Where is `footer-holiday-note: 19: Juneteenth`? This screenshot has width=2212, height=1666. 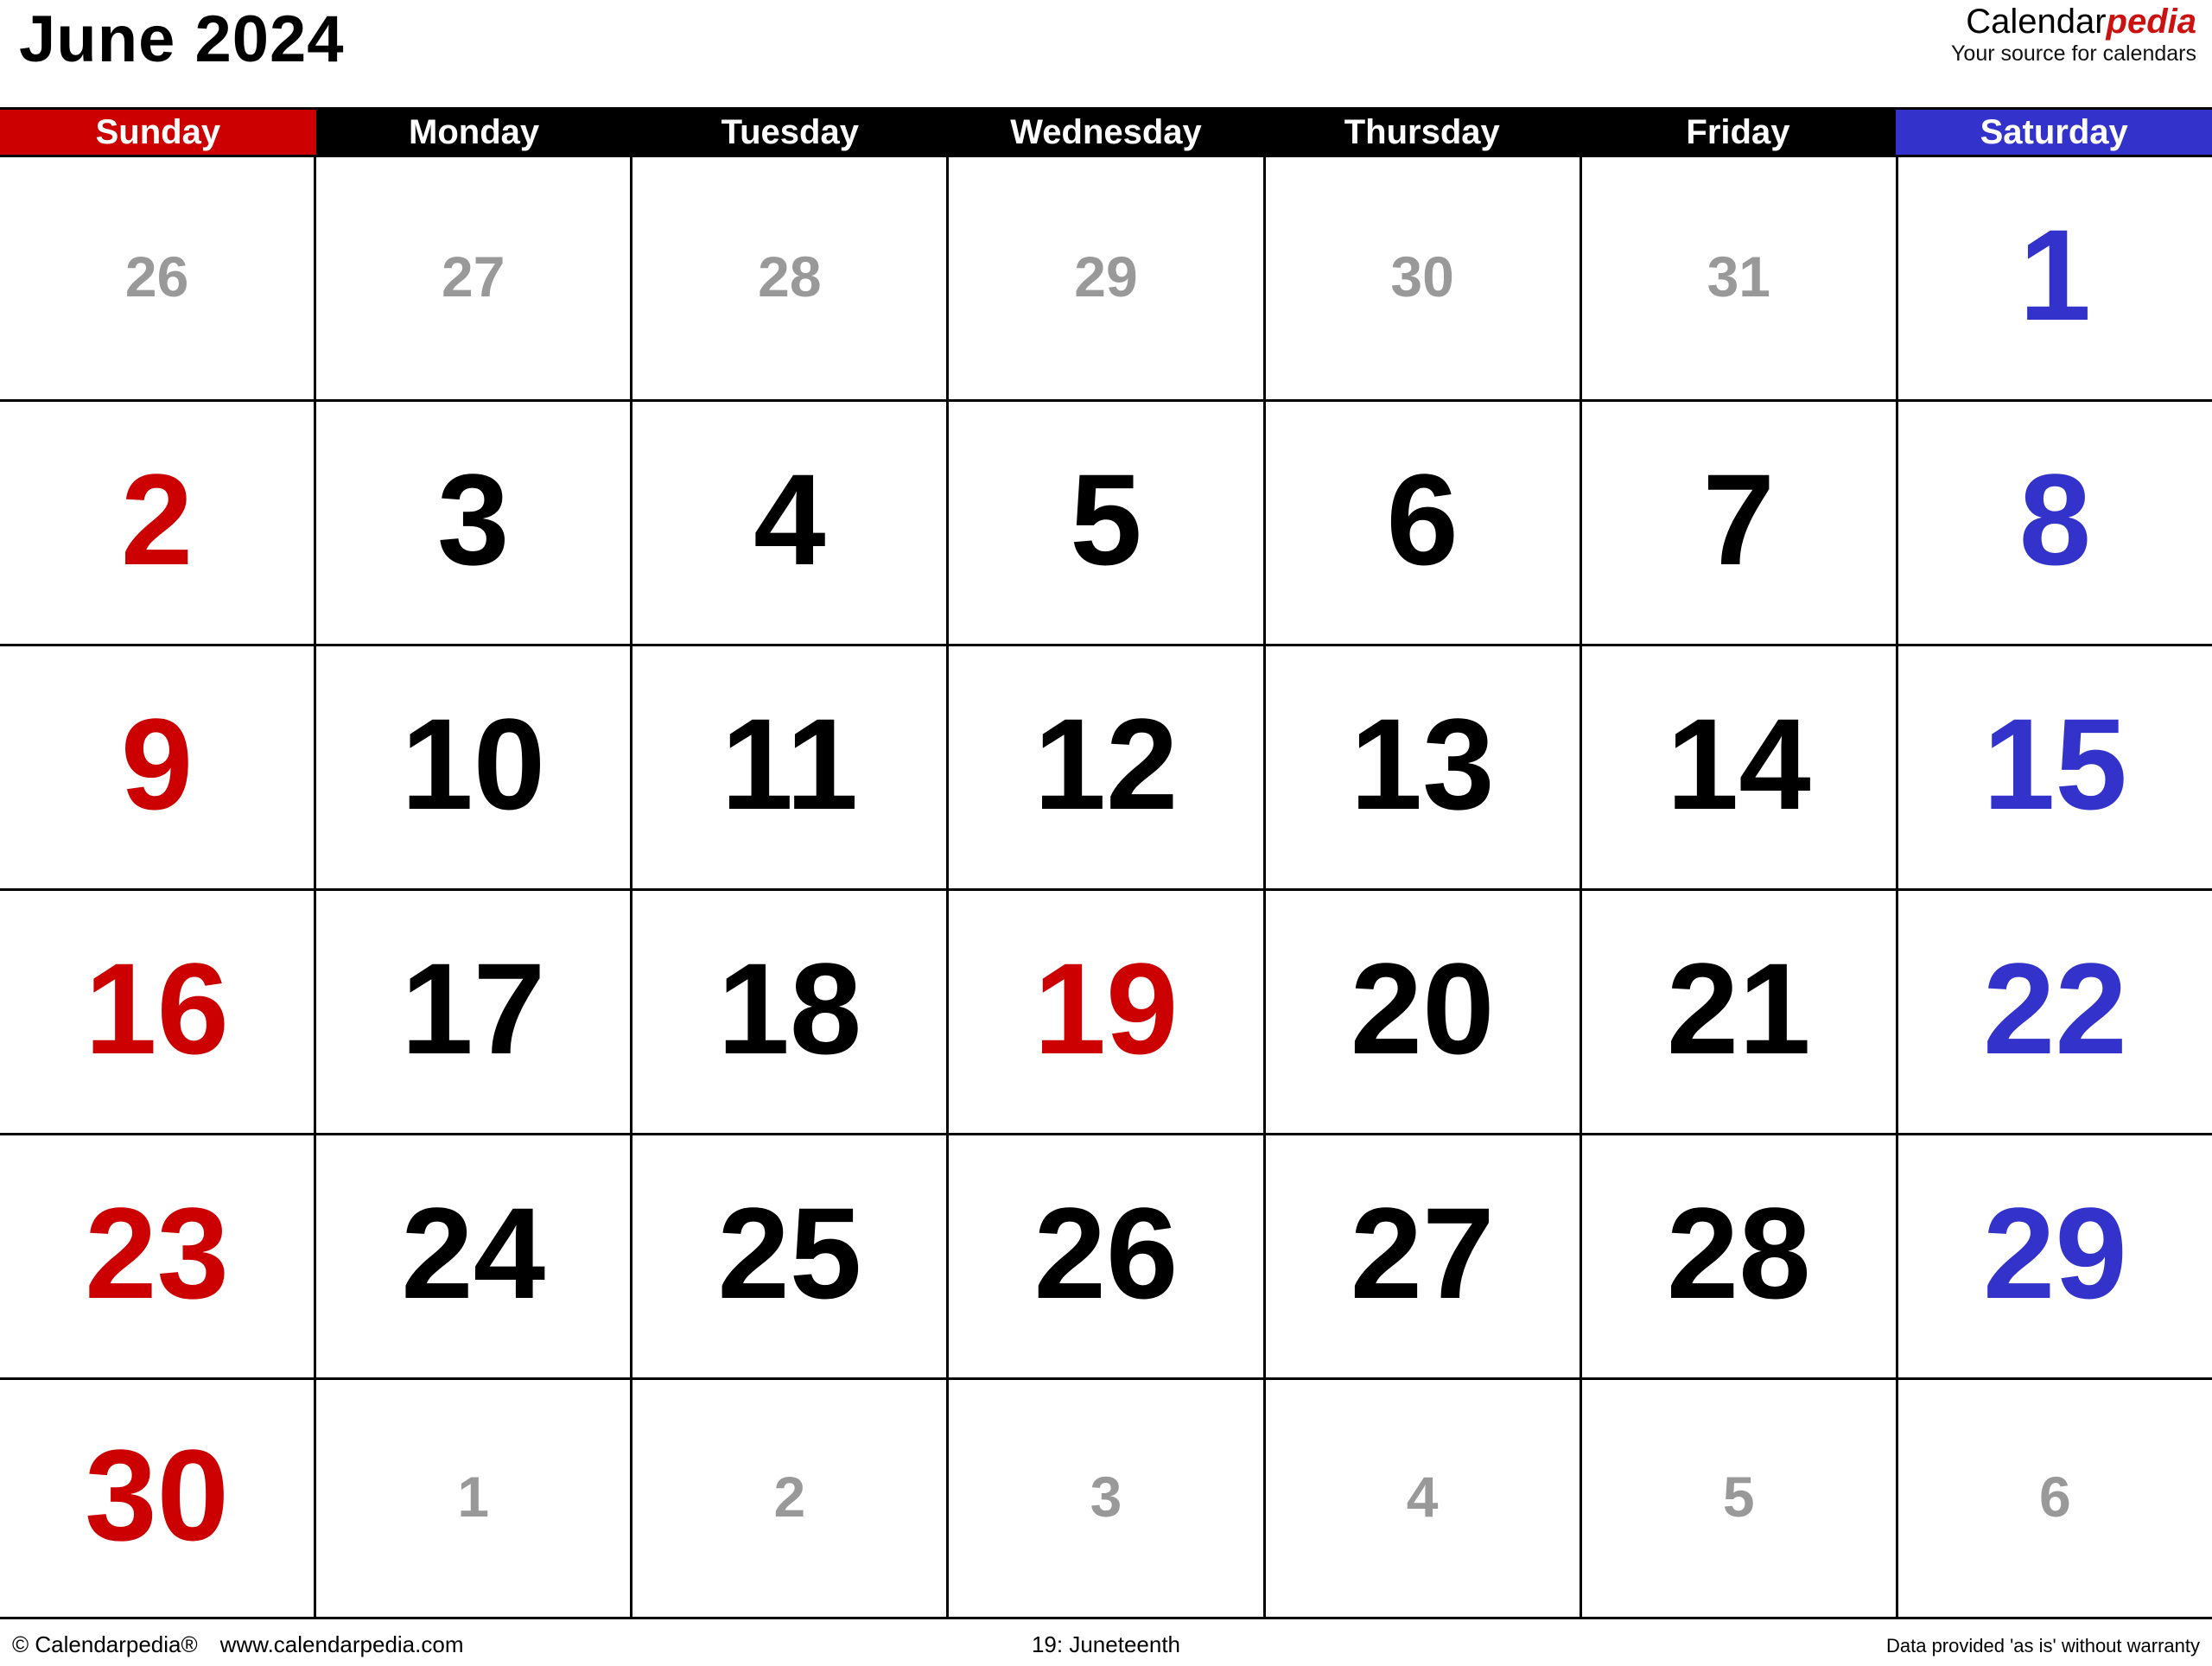 footer-holiday-note: 19: Juneteenth is located at coordinates (1106, 1644).